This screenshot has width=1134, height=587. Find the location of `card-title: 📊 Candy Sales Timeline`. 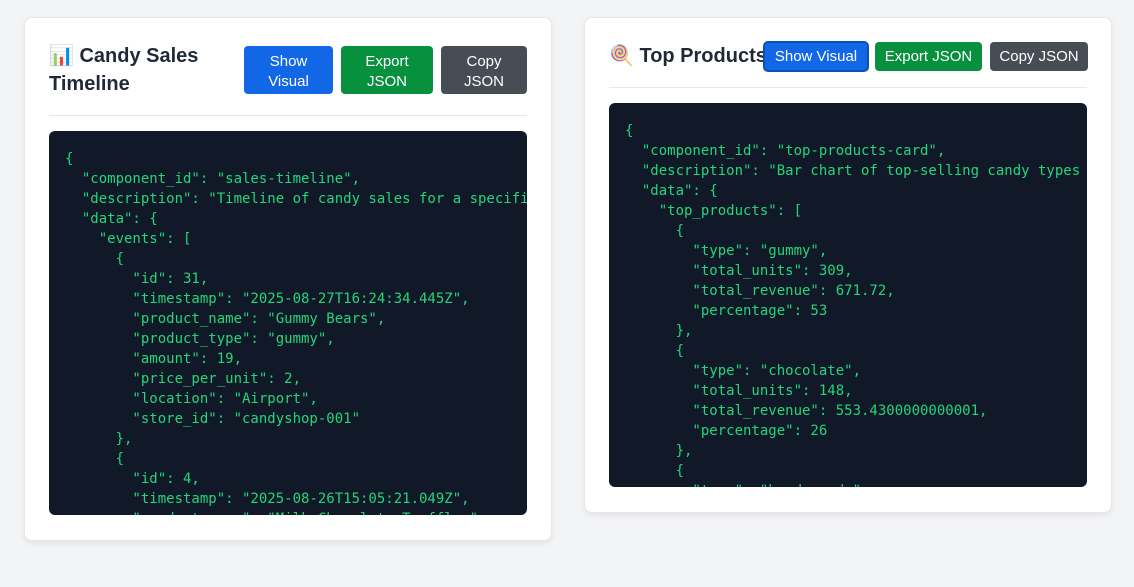

card-title: 📊 Candy Sales Timeline is located at coordinates (124, 70).